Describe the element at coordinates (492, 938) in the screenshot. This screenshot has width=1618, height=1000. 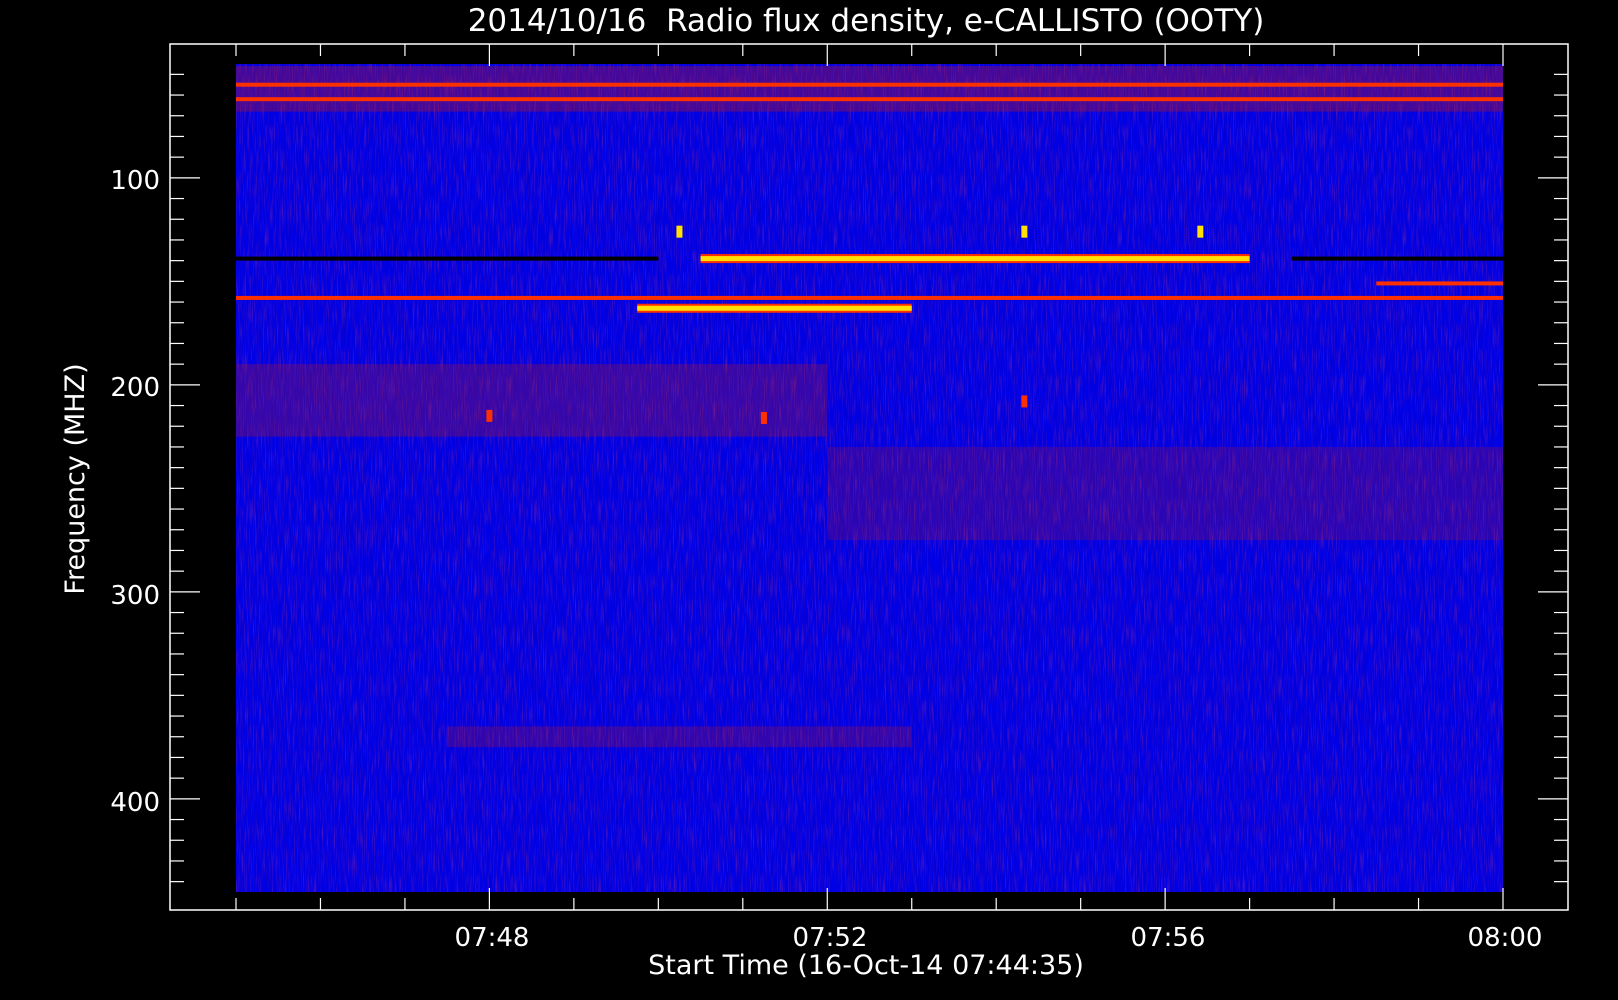
I see `x-tick-label-0748: 07:48` at that location.